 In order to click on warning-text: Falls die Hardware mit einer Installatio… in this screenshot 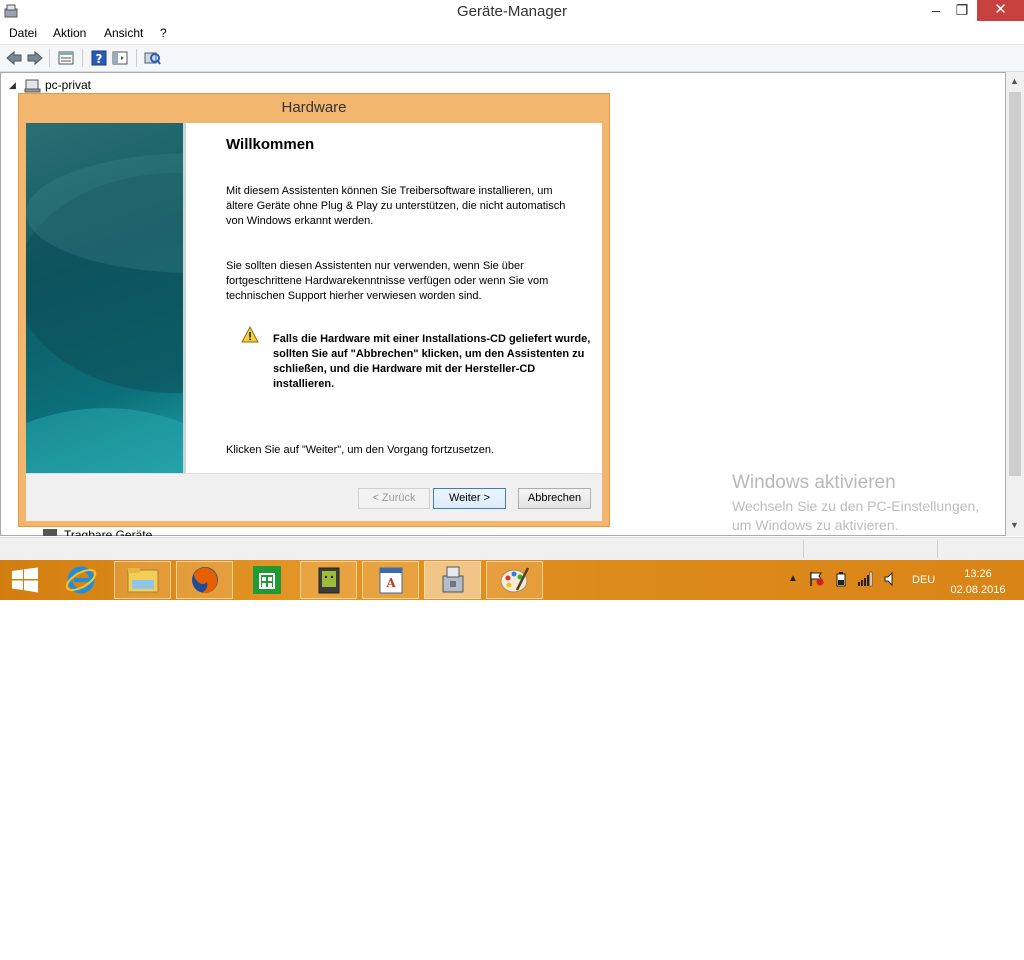, I will do `click(432, 361)`.